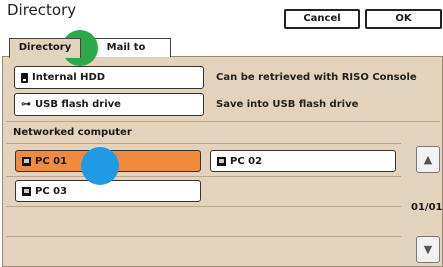 The height and width of the screenshot is (267, 443). I want to click on networked-computer-label: Networked computer, so click(72, 132).